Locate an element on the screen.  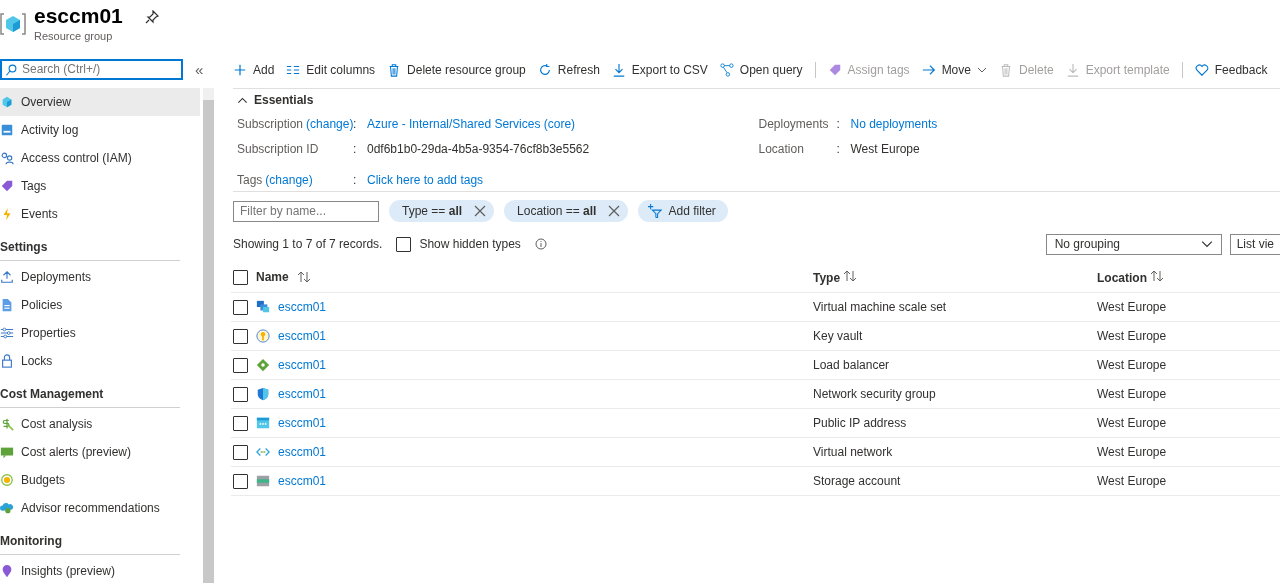
nav-item: Policies is located at coordinates (100, 305).